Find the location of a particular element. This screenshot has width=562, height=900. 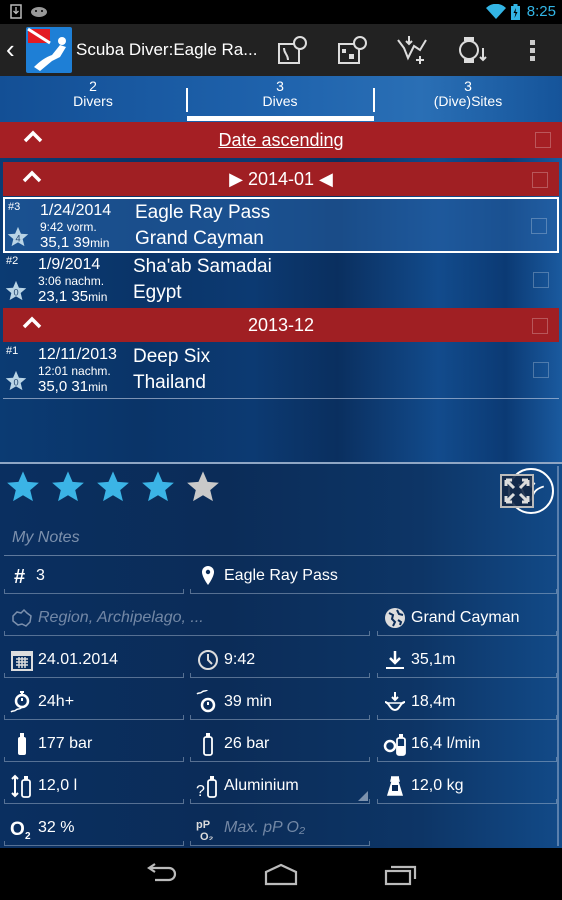

rating-star-icon: 4 is located at coordinates (18, 236).